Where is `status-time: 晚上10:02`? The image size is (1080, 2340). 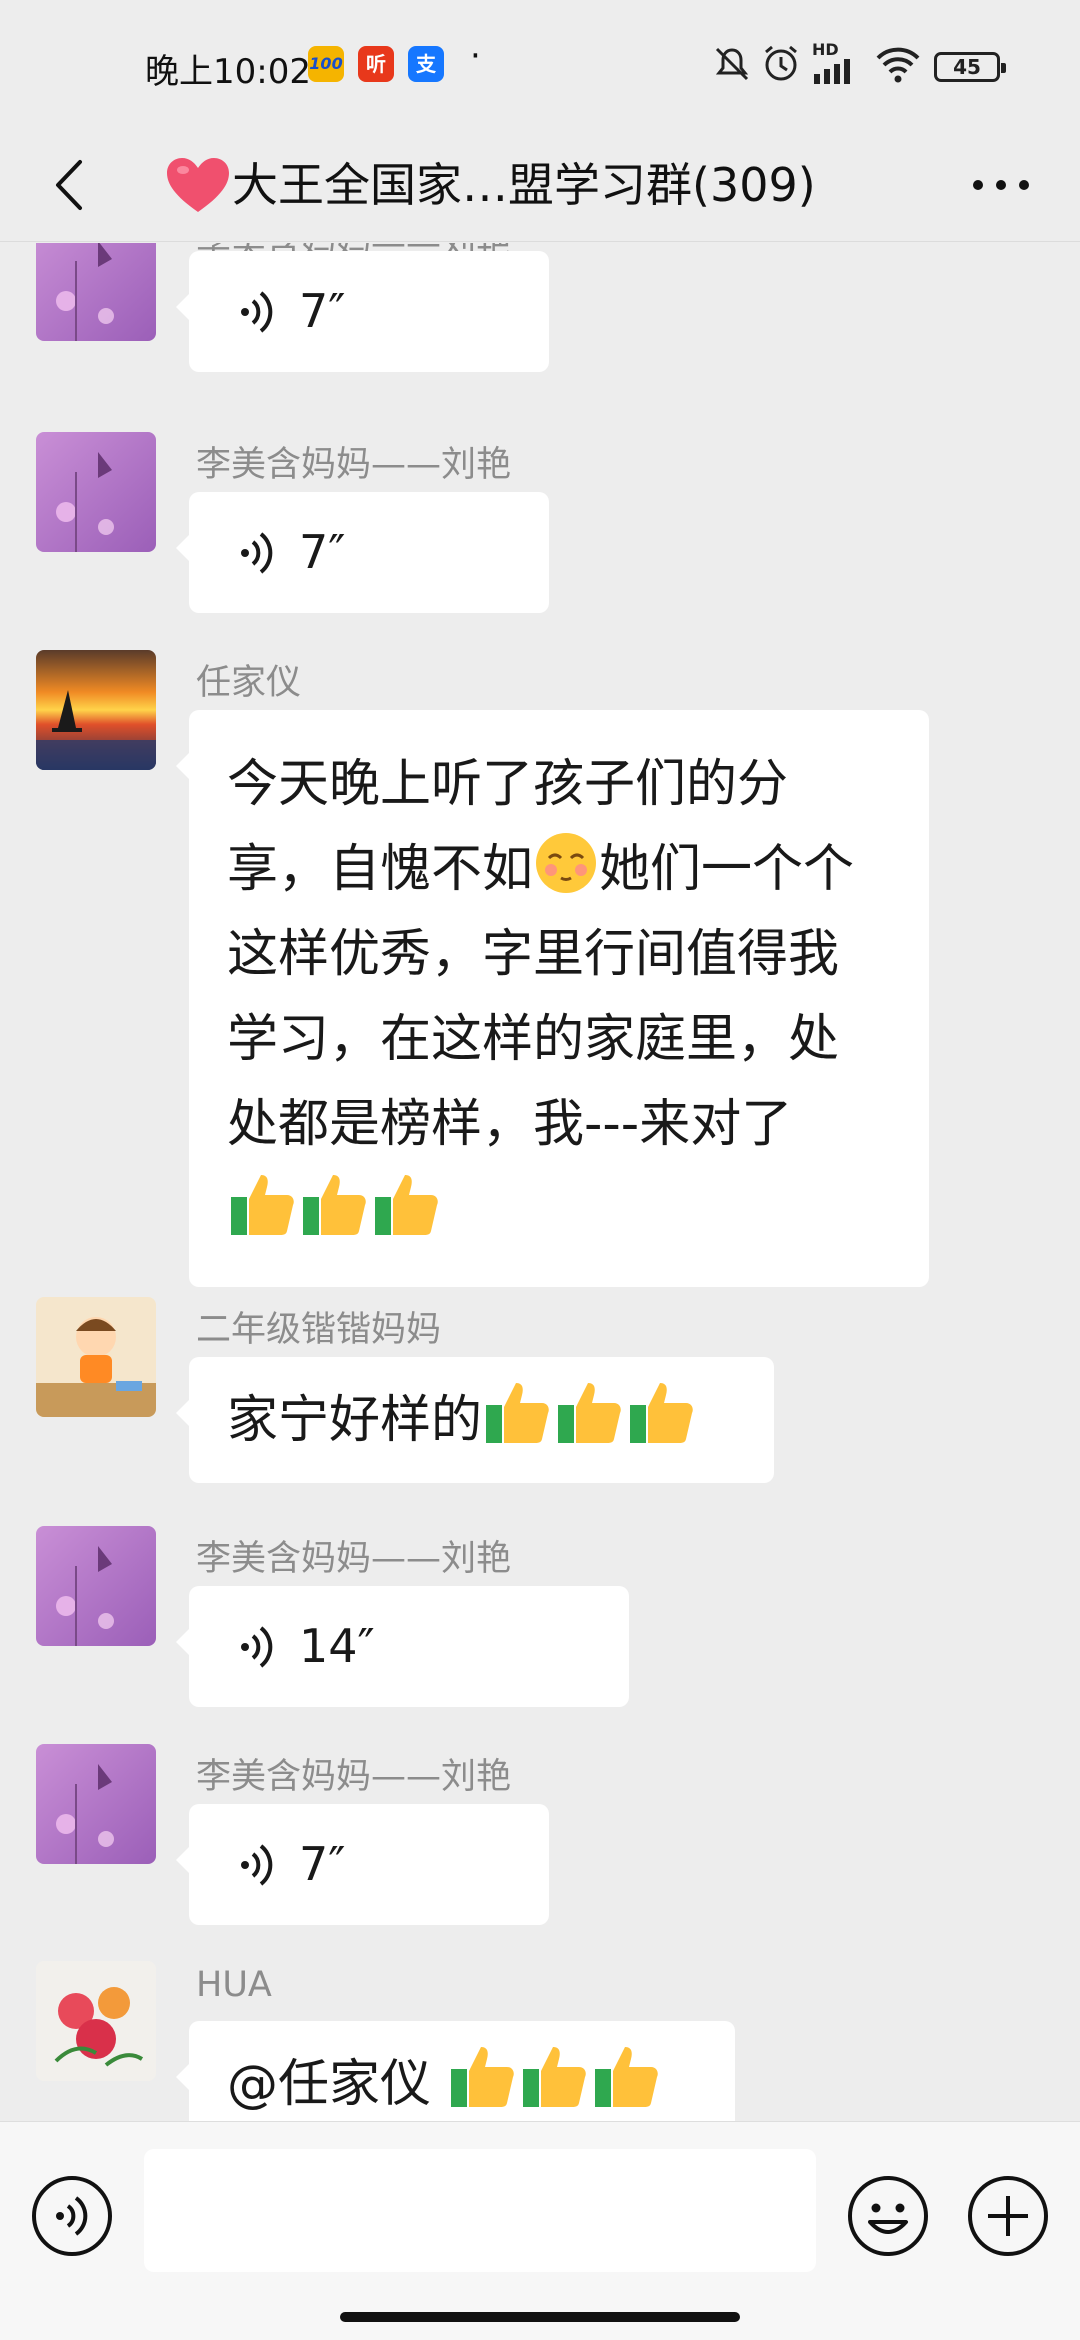 status-time: 晚上10:02 is located at coordinates (228, 72).